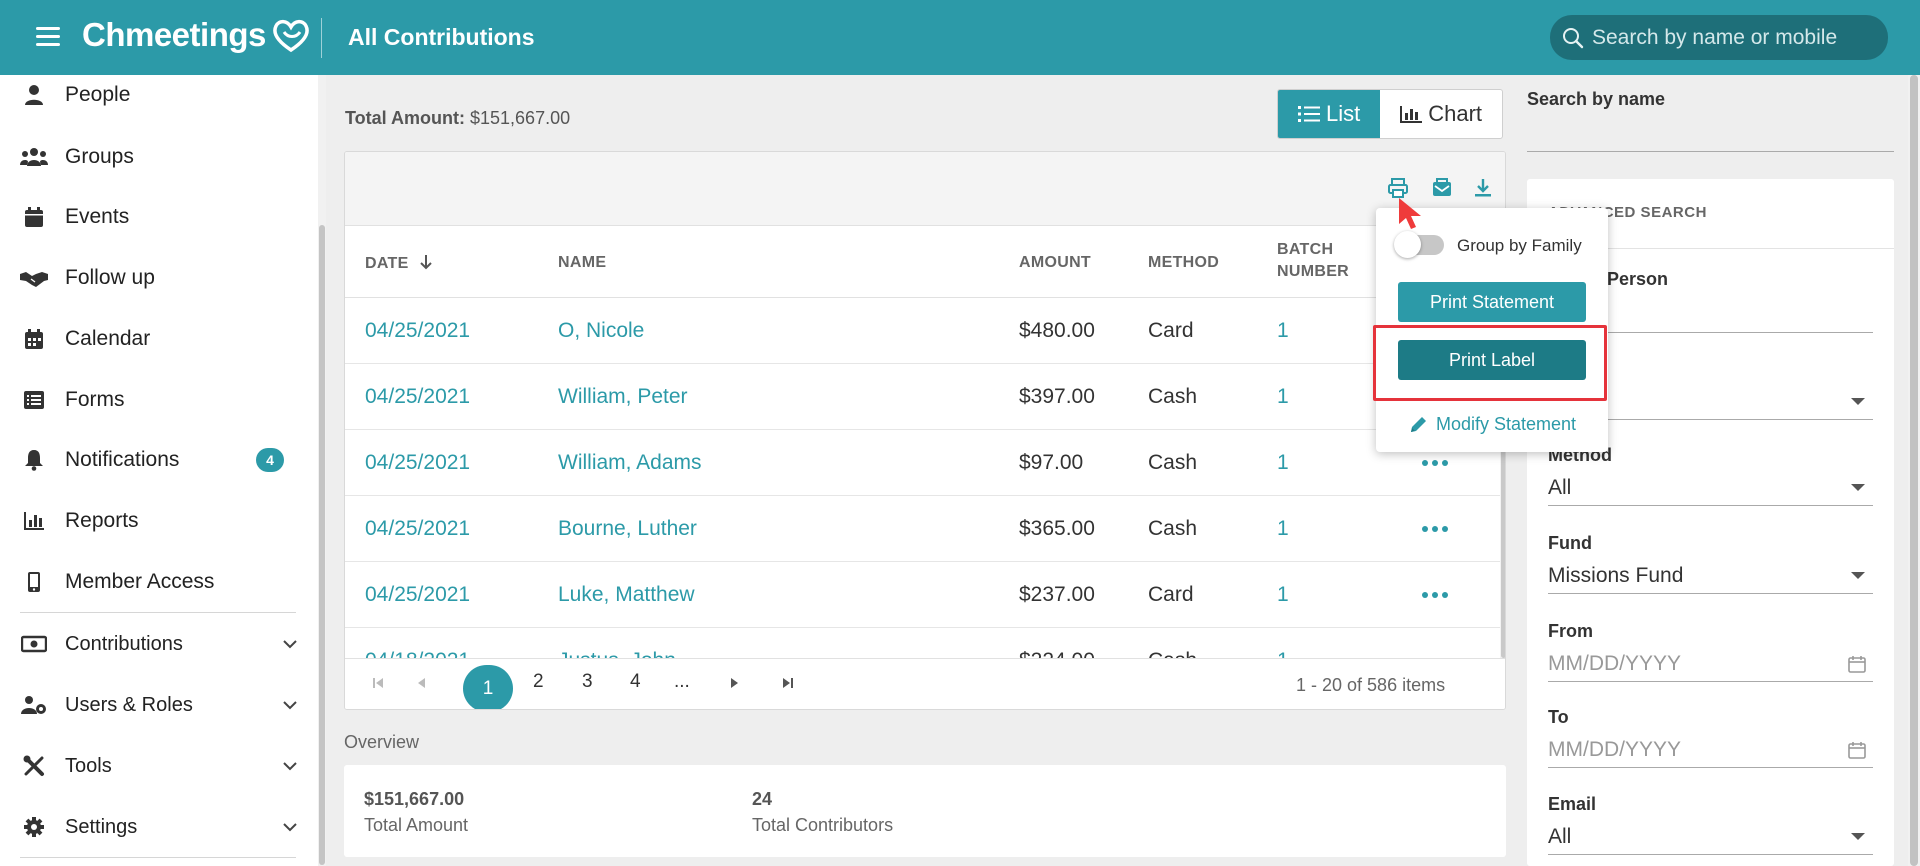  Describe the element at coordinates (34, 705) in the screenshot. I see `users-cog-icon` at that location.